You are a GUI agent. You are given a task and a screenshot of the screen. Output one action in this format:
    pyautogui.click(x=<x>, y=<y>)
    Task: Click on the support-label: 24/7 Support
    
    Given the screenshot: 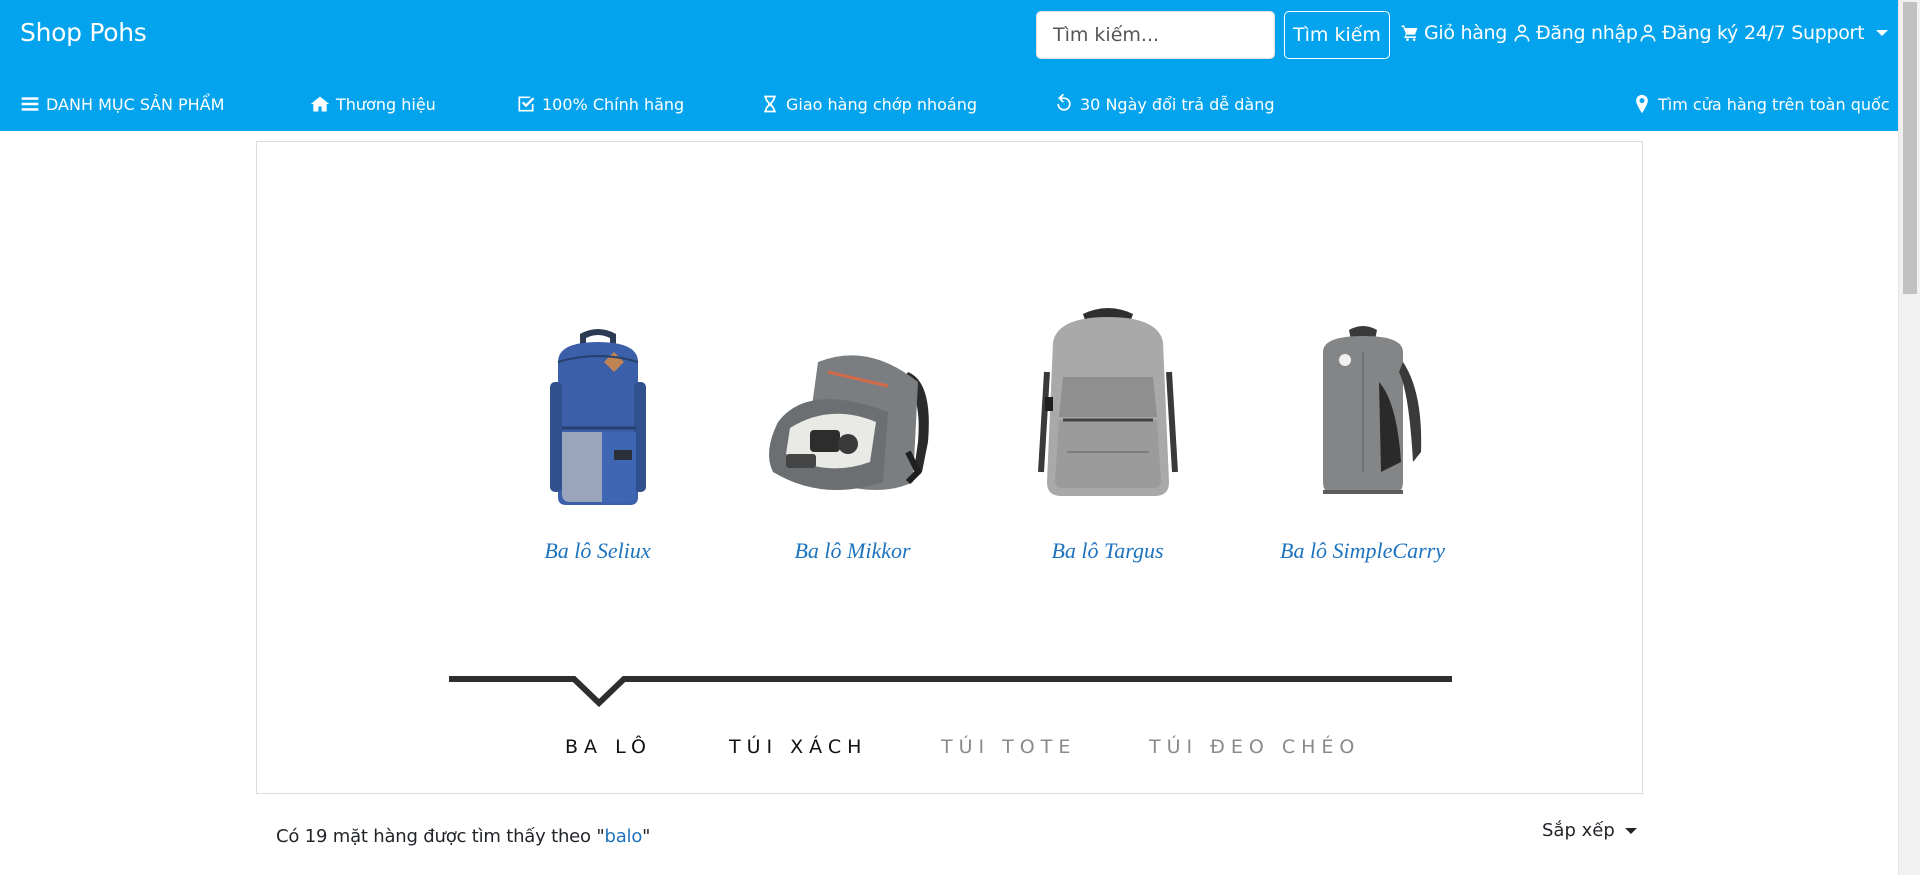 What is the action you would take?
    pyautogui.click(x=1804, y=33)
    